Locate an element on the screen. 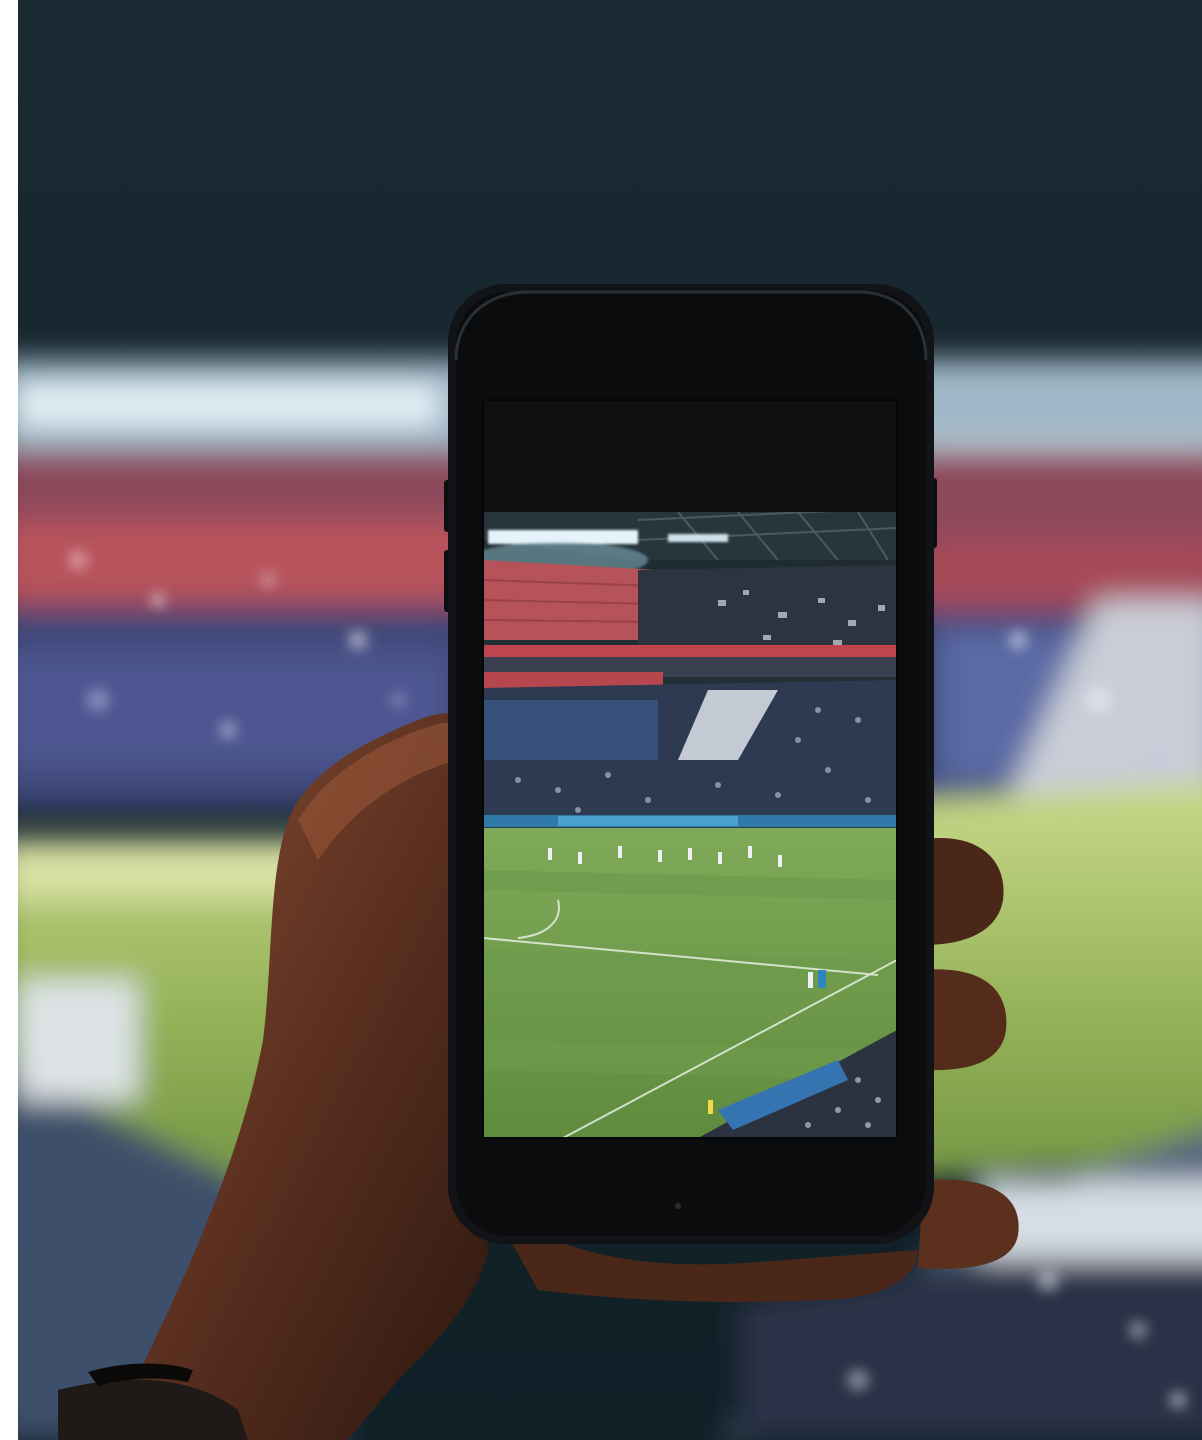 Image resolution: width=1202 pixels, height=1440 pixels. home-indicator is located at coordinates (678, 1206).